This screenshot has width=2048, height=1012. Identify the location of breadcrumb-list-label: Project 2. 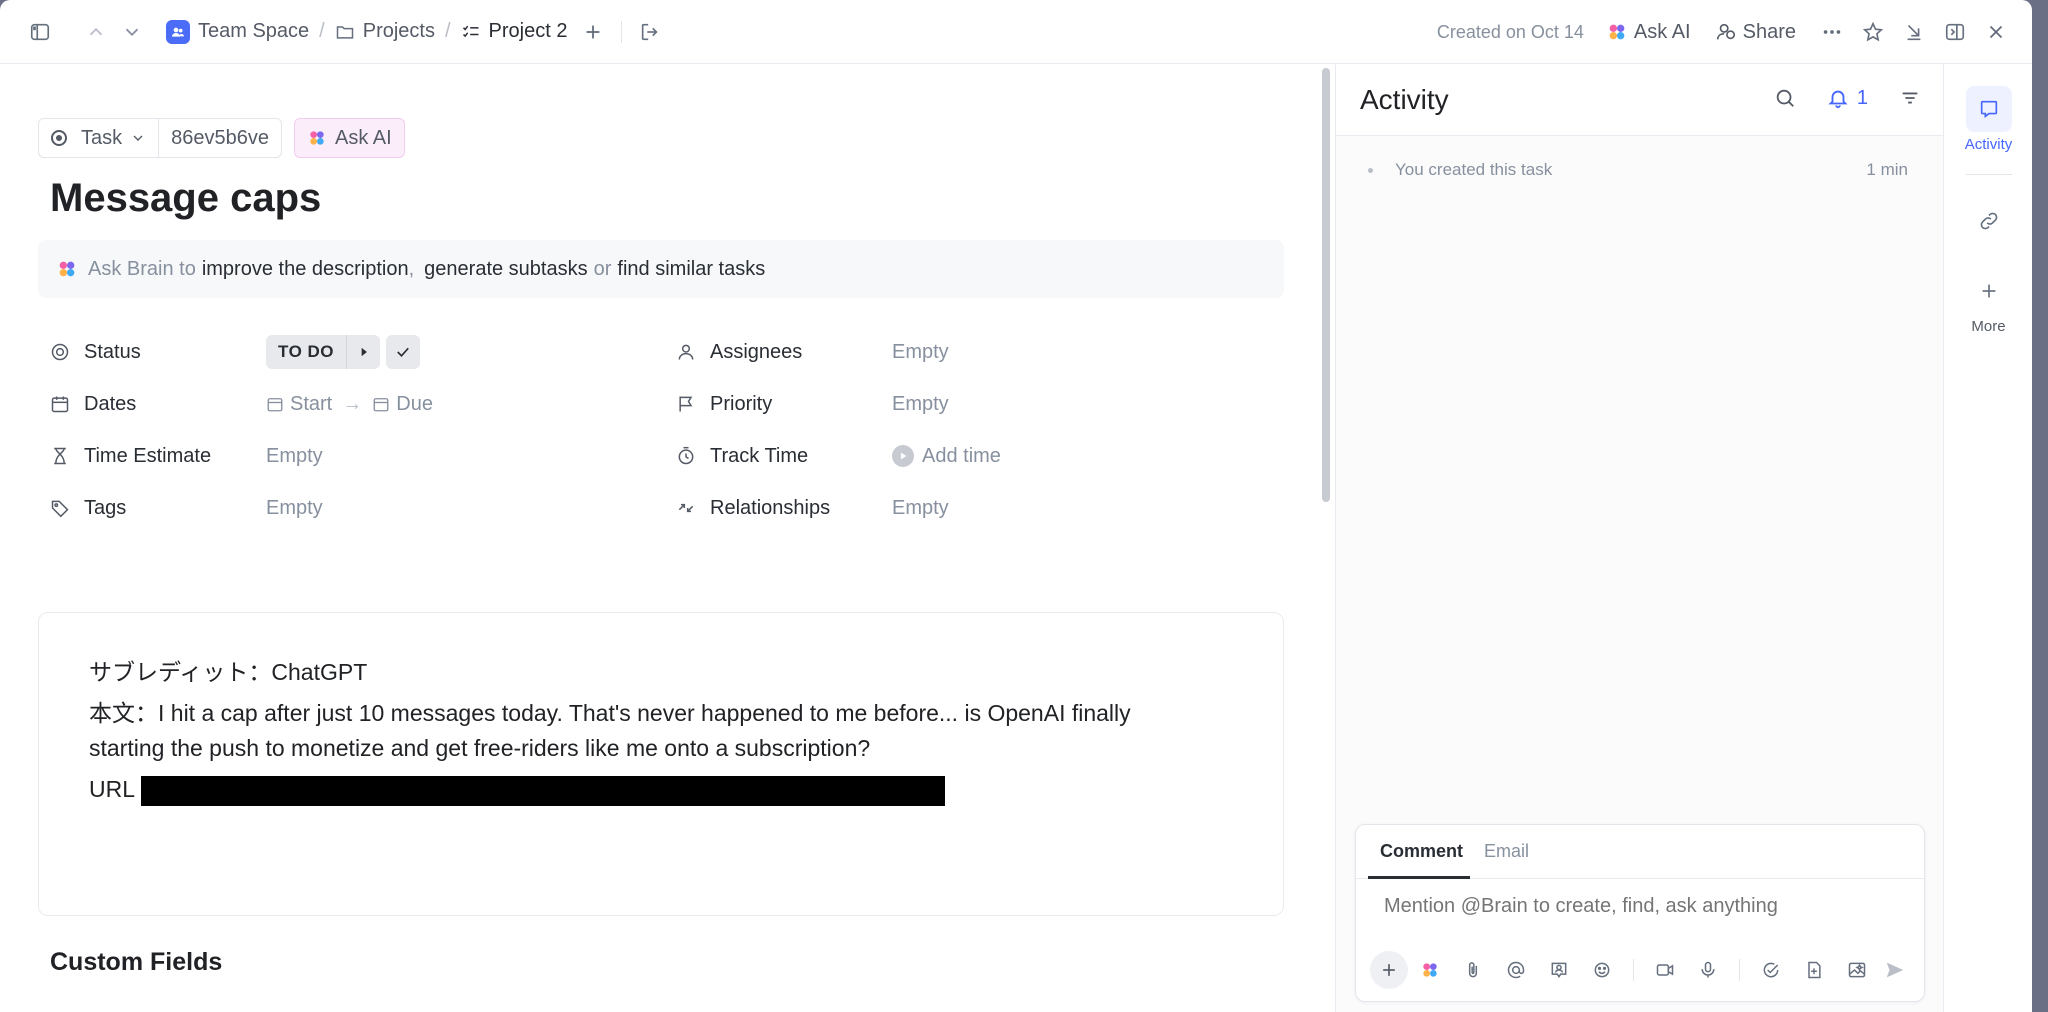
(528, 31).